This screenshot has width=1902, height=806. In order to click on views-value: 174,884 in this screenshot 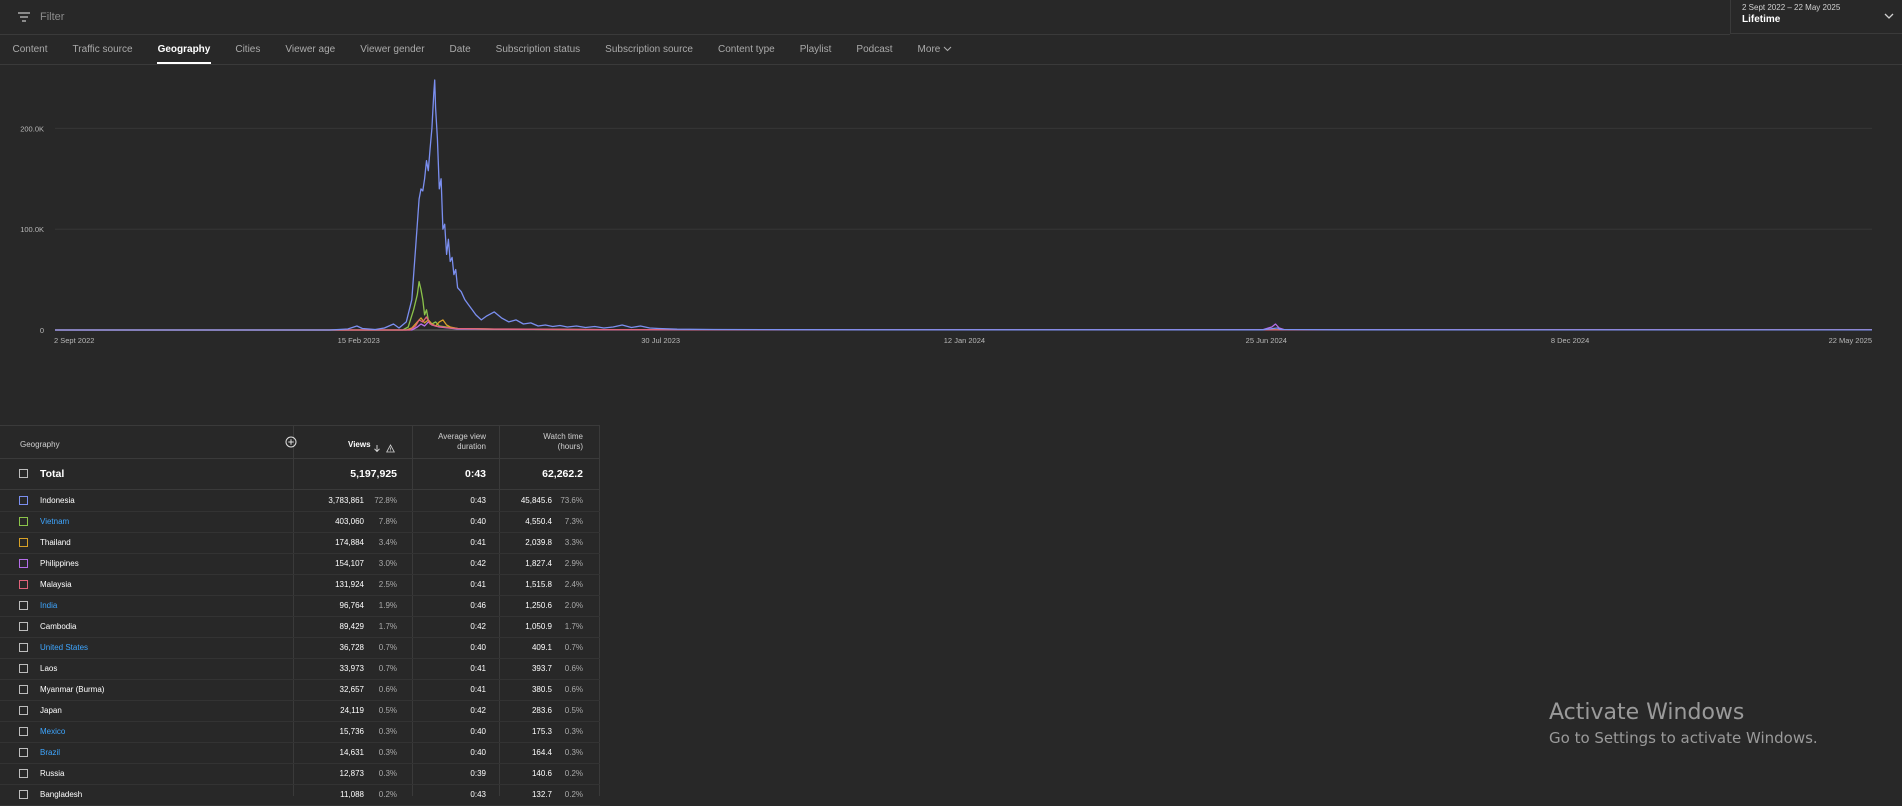, I will do `click(349, 542)`.